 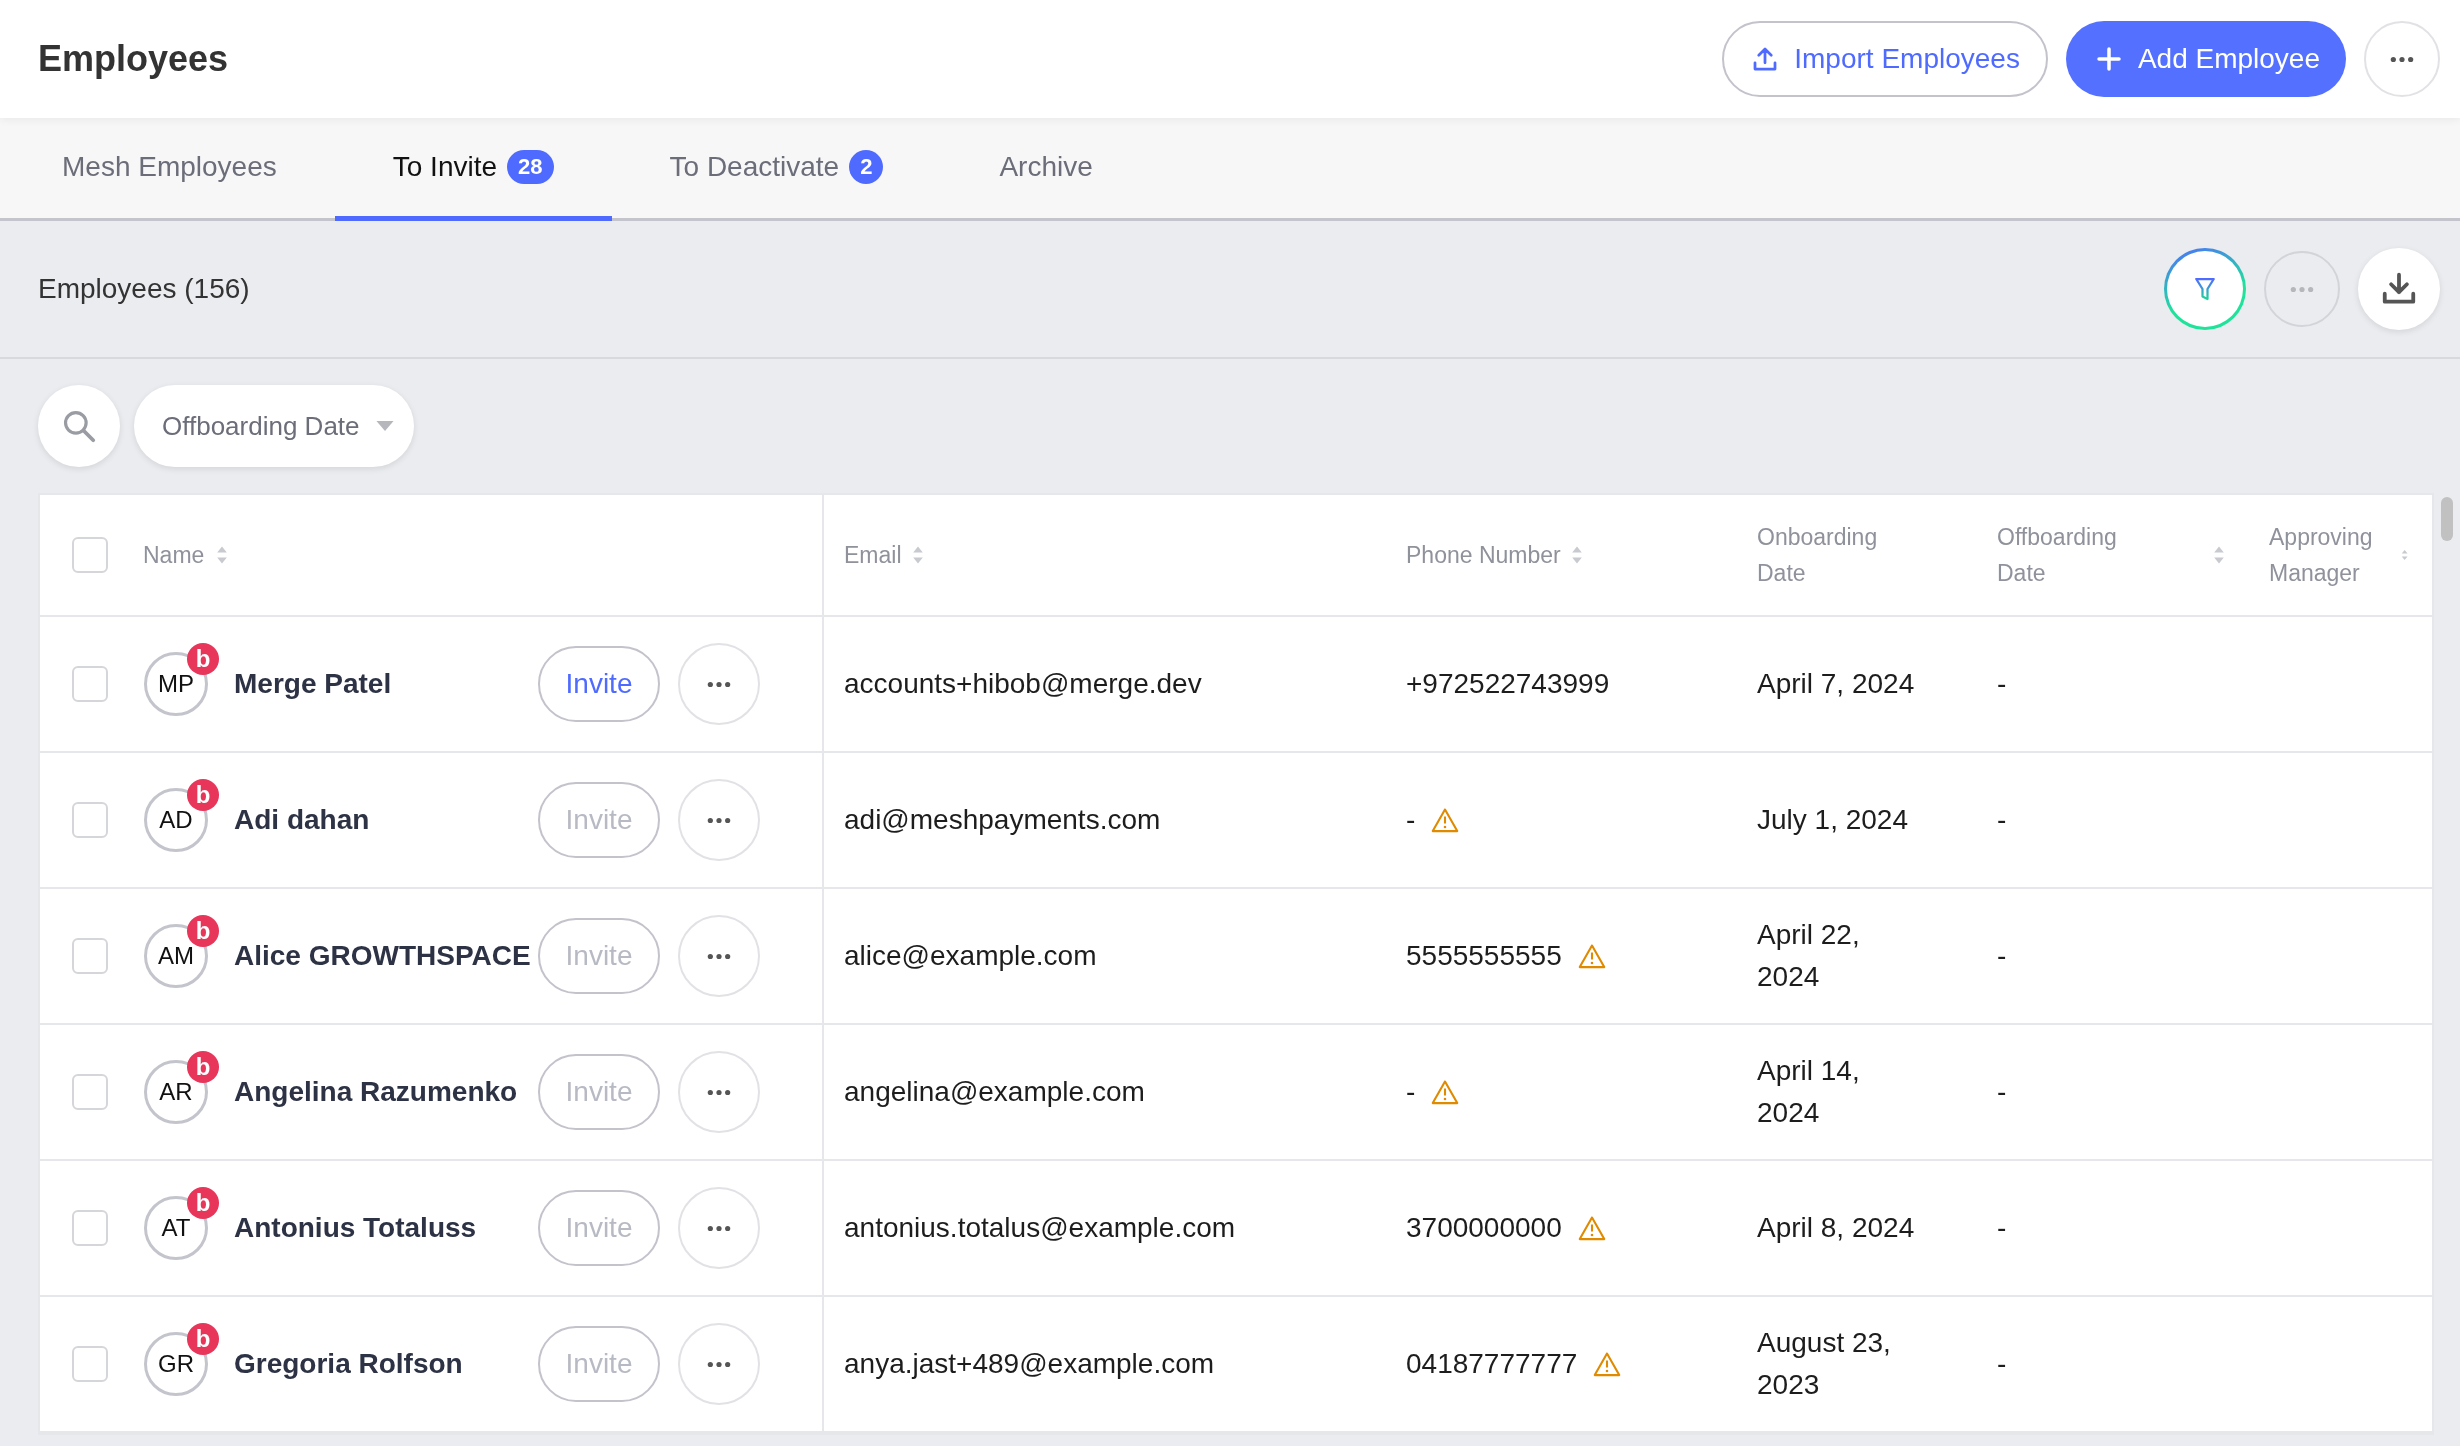 What do you see at coordinates (1484, 956) in the screenshot?
I see `phone-cell-text: 5555555555` at bounding box center [1484, 956].